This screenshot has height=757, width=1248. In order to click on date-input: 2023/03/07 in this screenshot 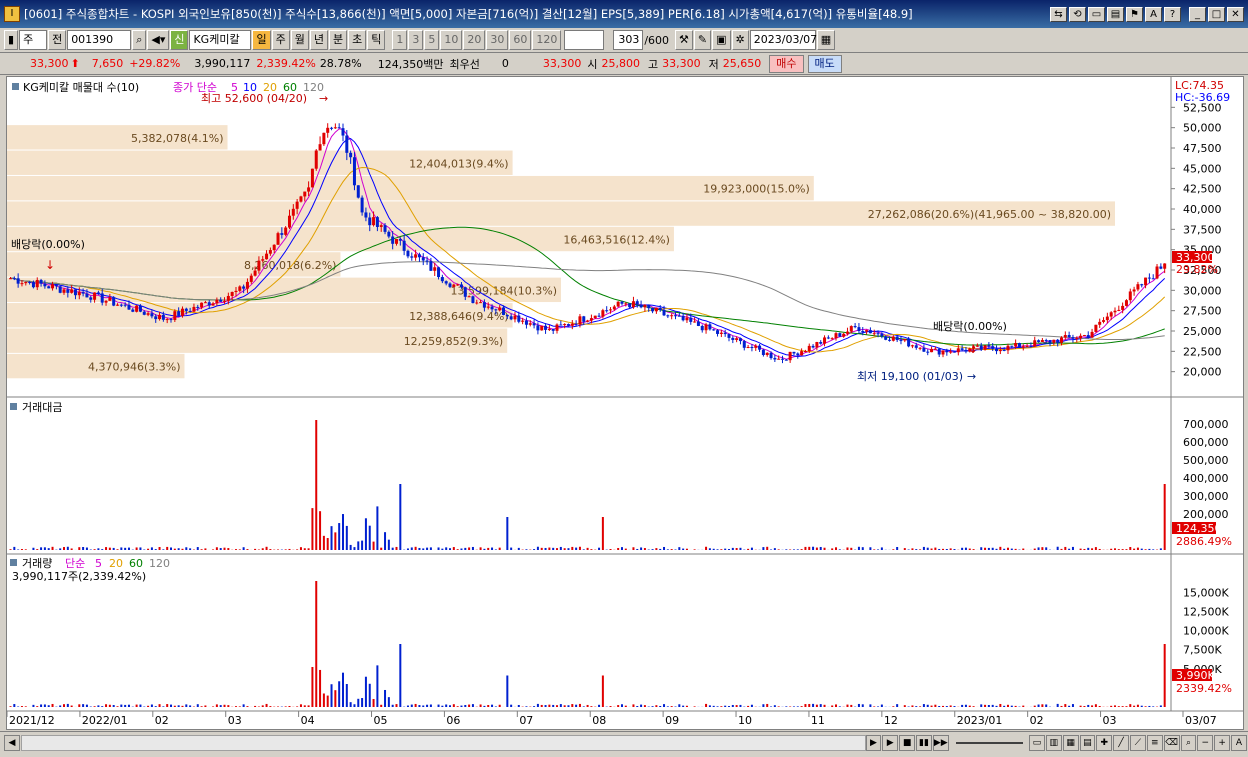, I will do `click(783, 40)`.